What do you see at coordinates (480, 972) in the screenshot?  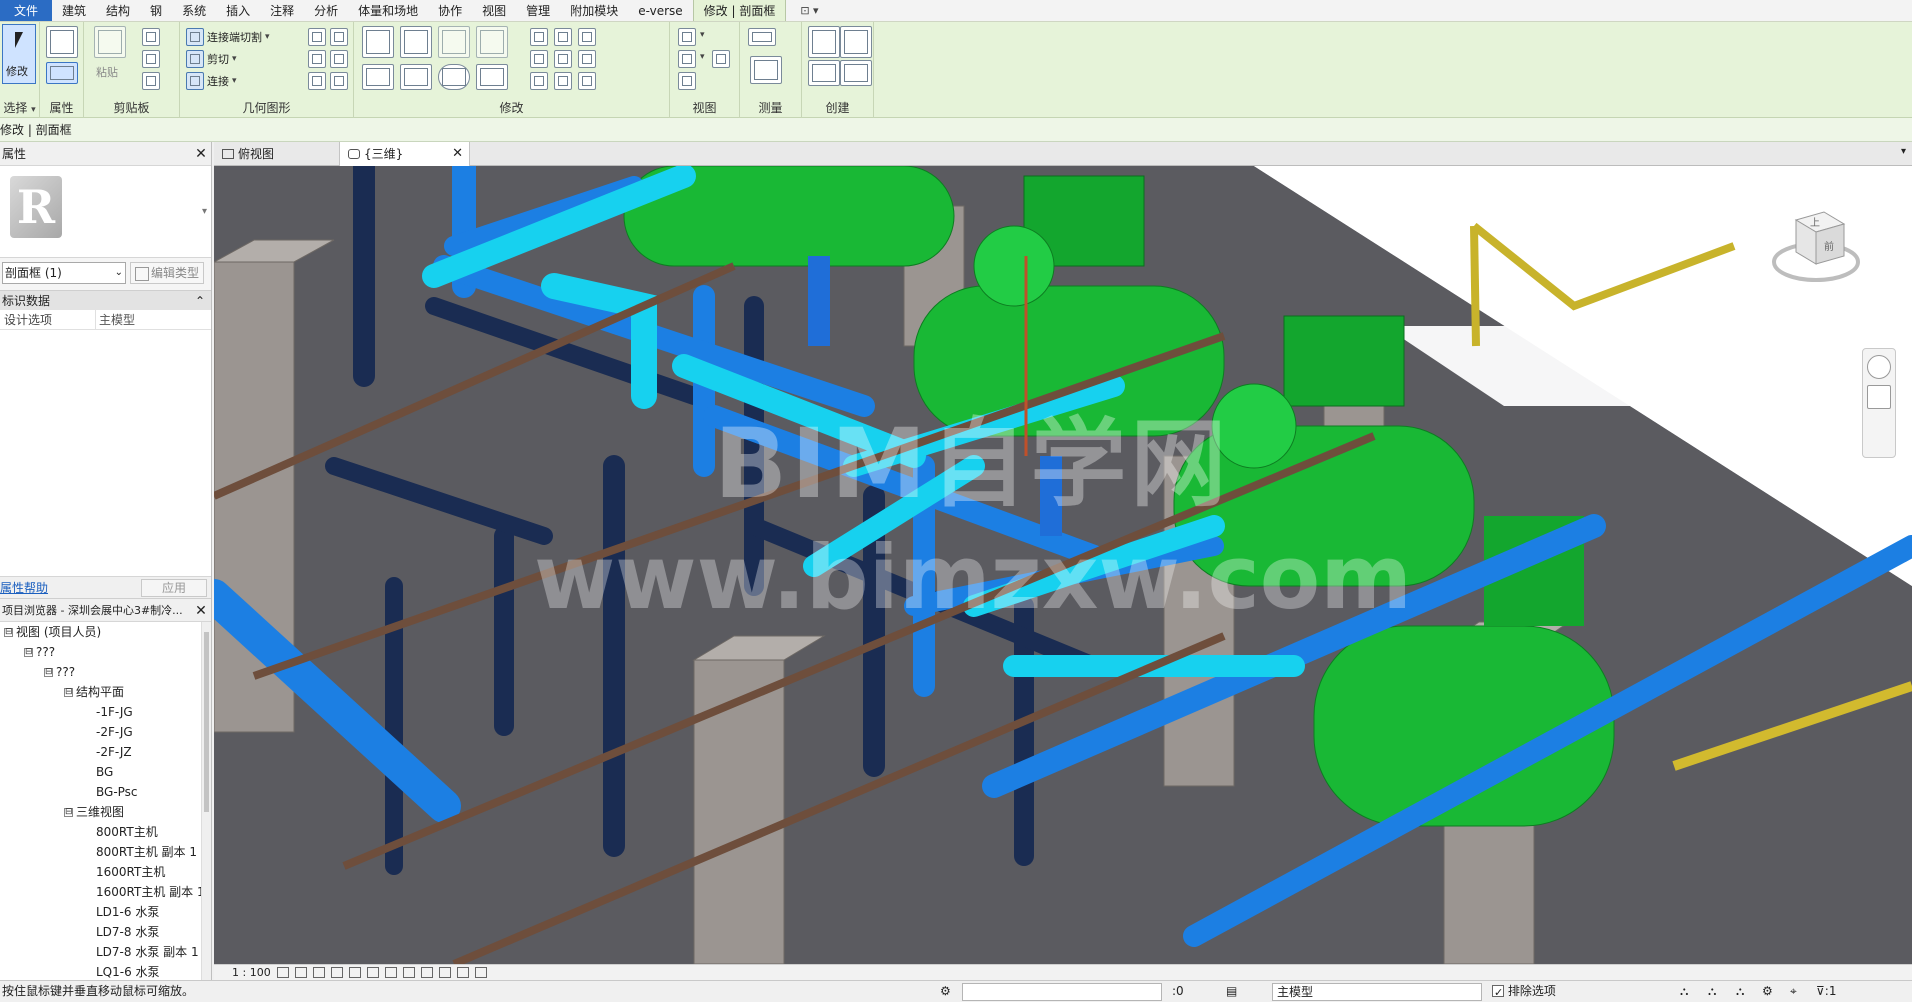 I see `analytical-model-icon` at bounding box center [480, 972].